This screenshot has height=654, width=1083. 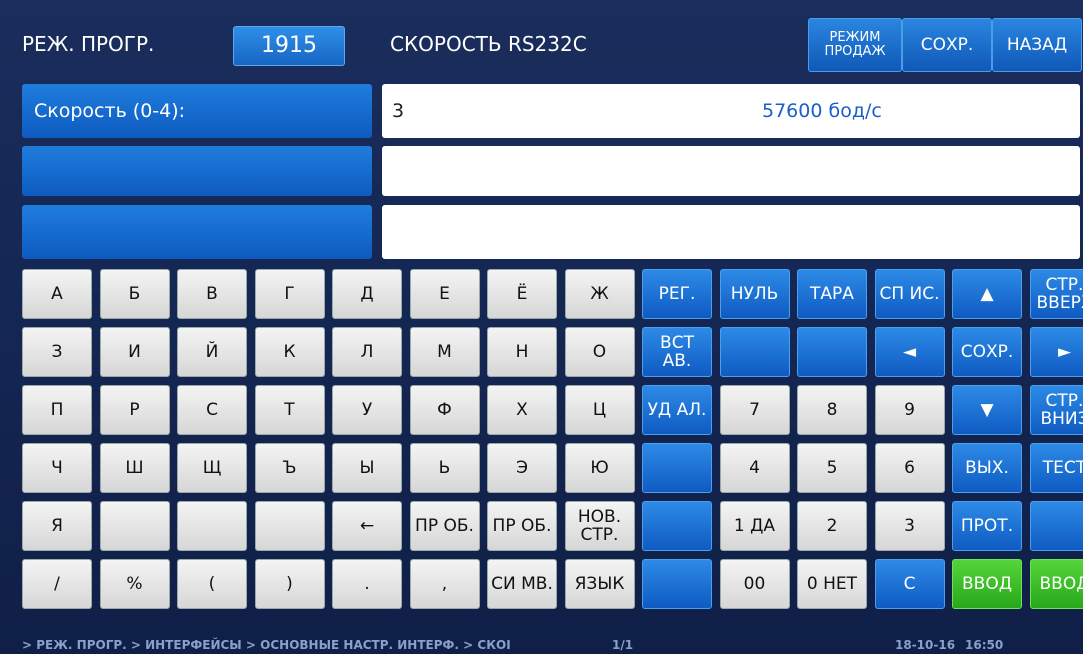 I want to click on key-r3-c5: Ь, so click(x=444, y=468).